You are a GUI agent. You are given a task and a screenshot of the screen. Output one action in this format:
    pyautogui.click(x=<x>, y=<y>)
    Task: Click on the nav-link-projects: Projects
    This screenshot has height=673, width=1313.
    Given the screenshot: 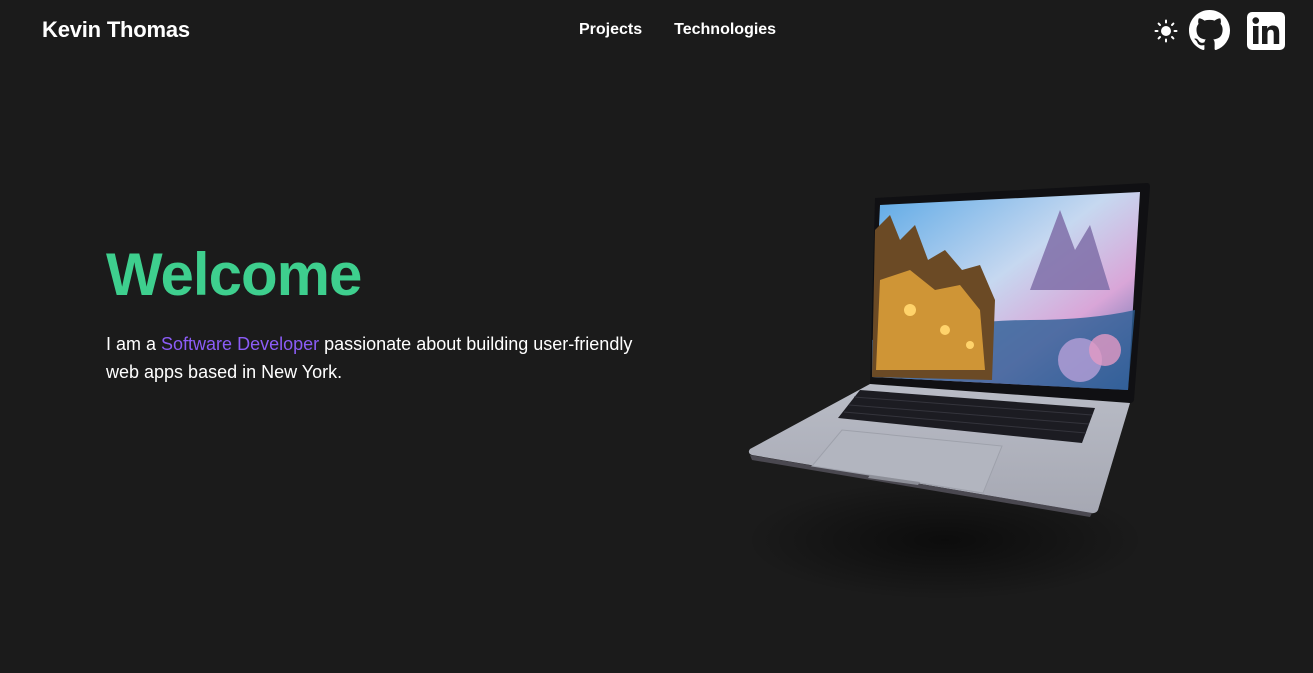 What is the action you would take?
    pyautogui.click(x=610, y=30)
    